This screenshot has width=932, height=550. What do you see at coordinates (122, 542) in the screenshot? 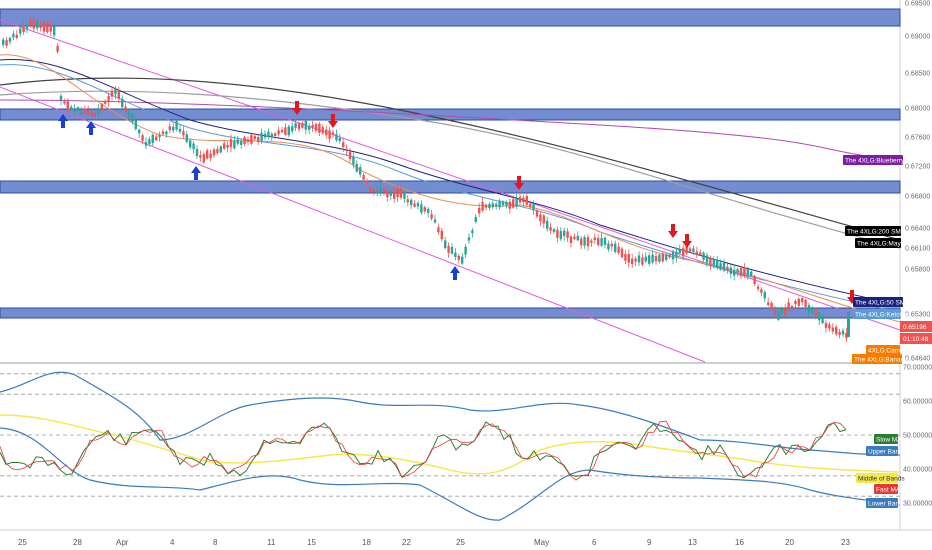
I see `date-tick-label: Apr` at bounding box center [122, 542].